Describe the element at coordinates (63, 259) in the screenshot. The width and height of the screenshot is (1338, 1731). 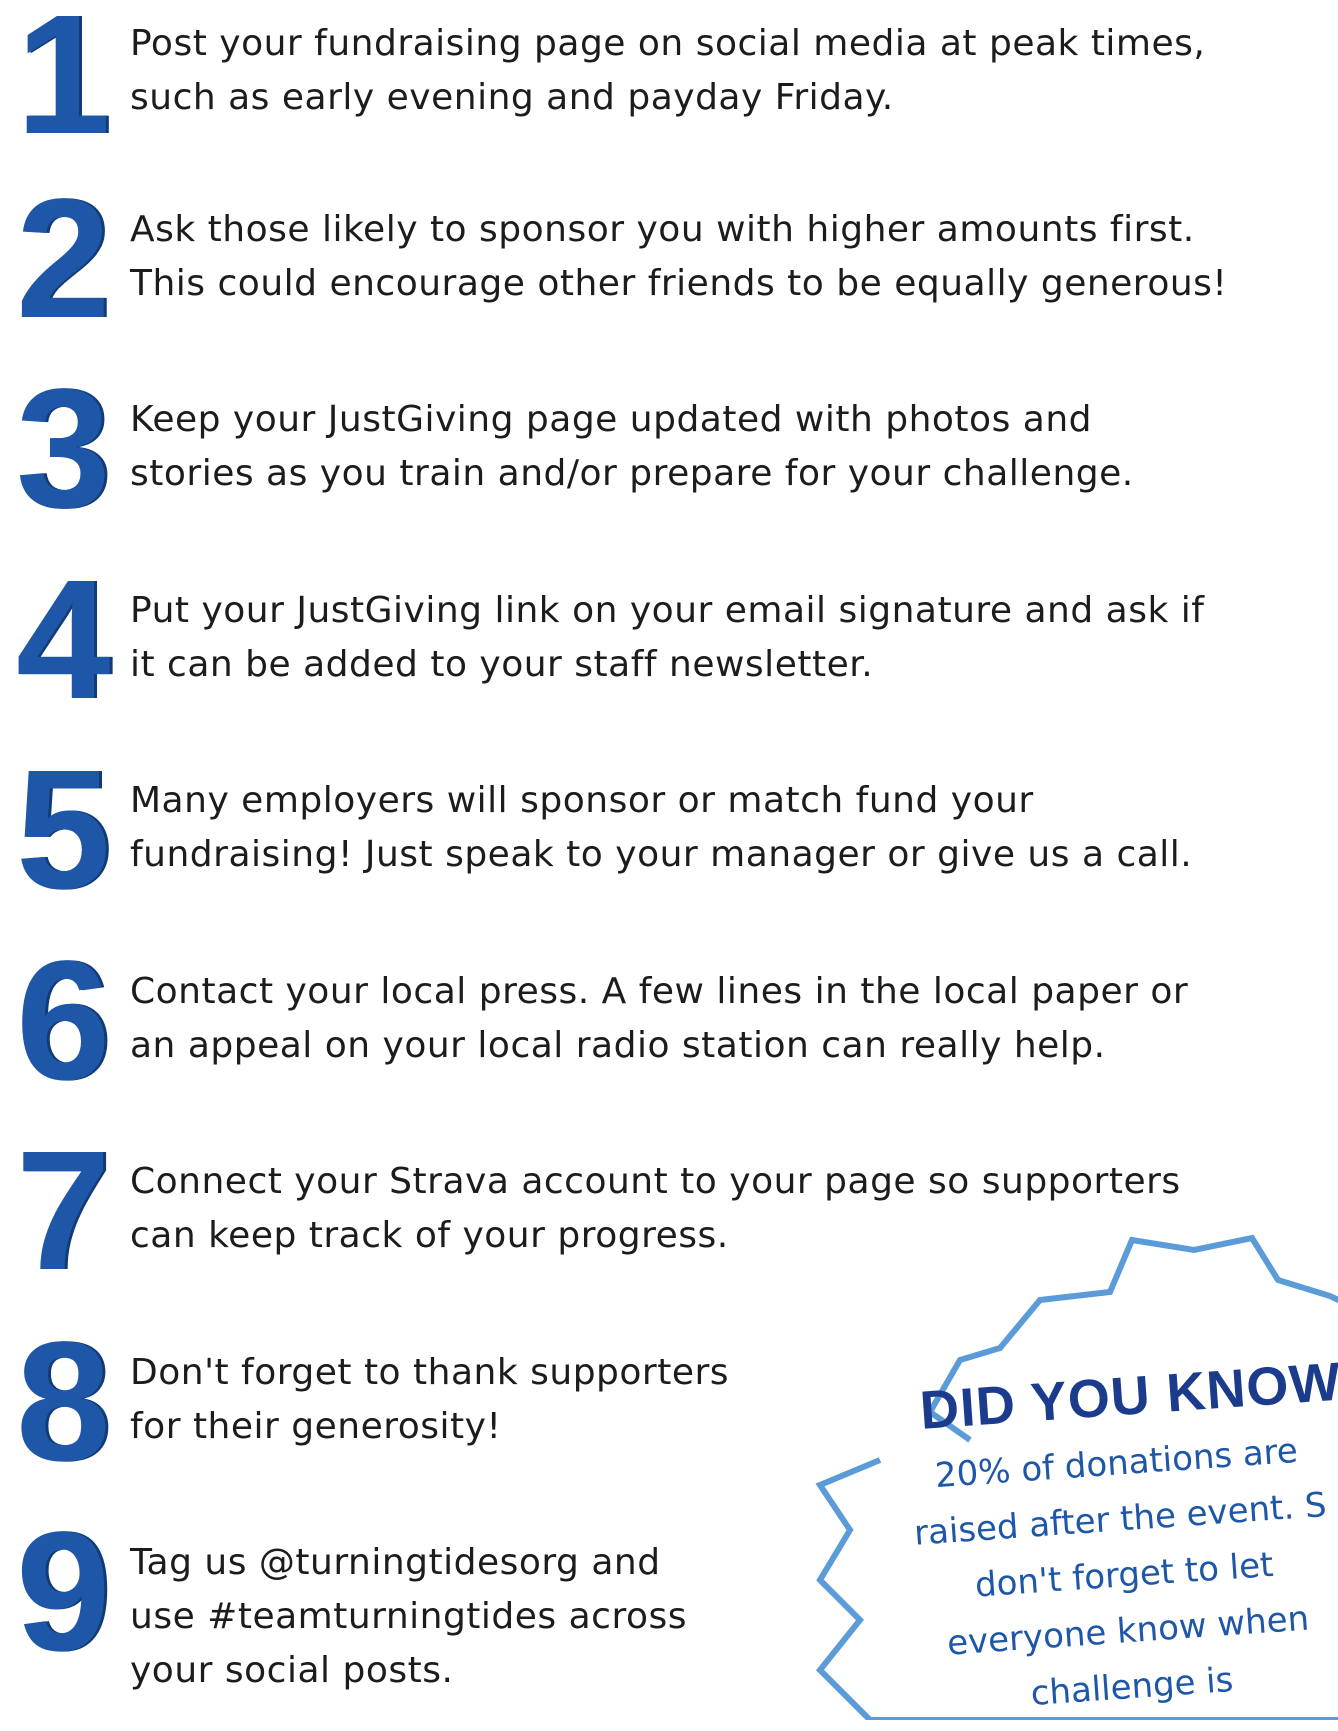
I see `tip-number-2: 2` at that location.